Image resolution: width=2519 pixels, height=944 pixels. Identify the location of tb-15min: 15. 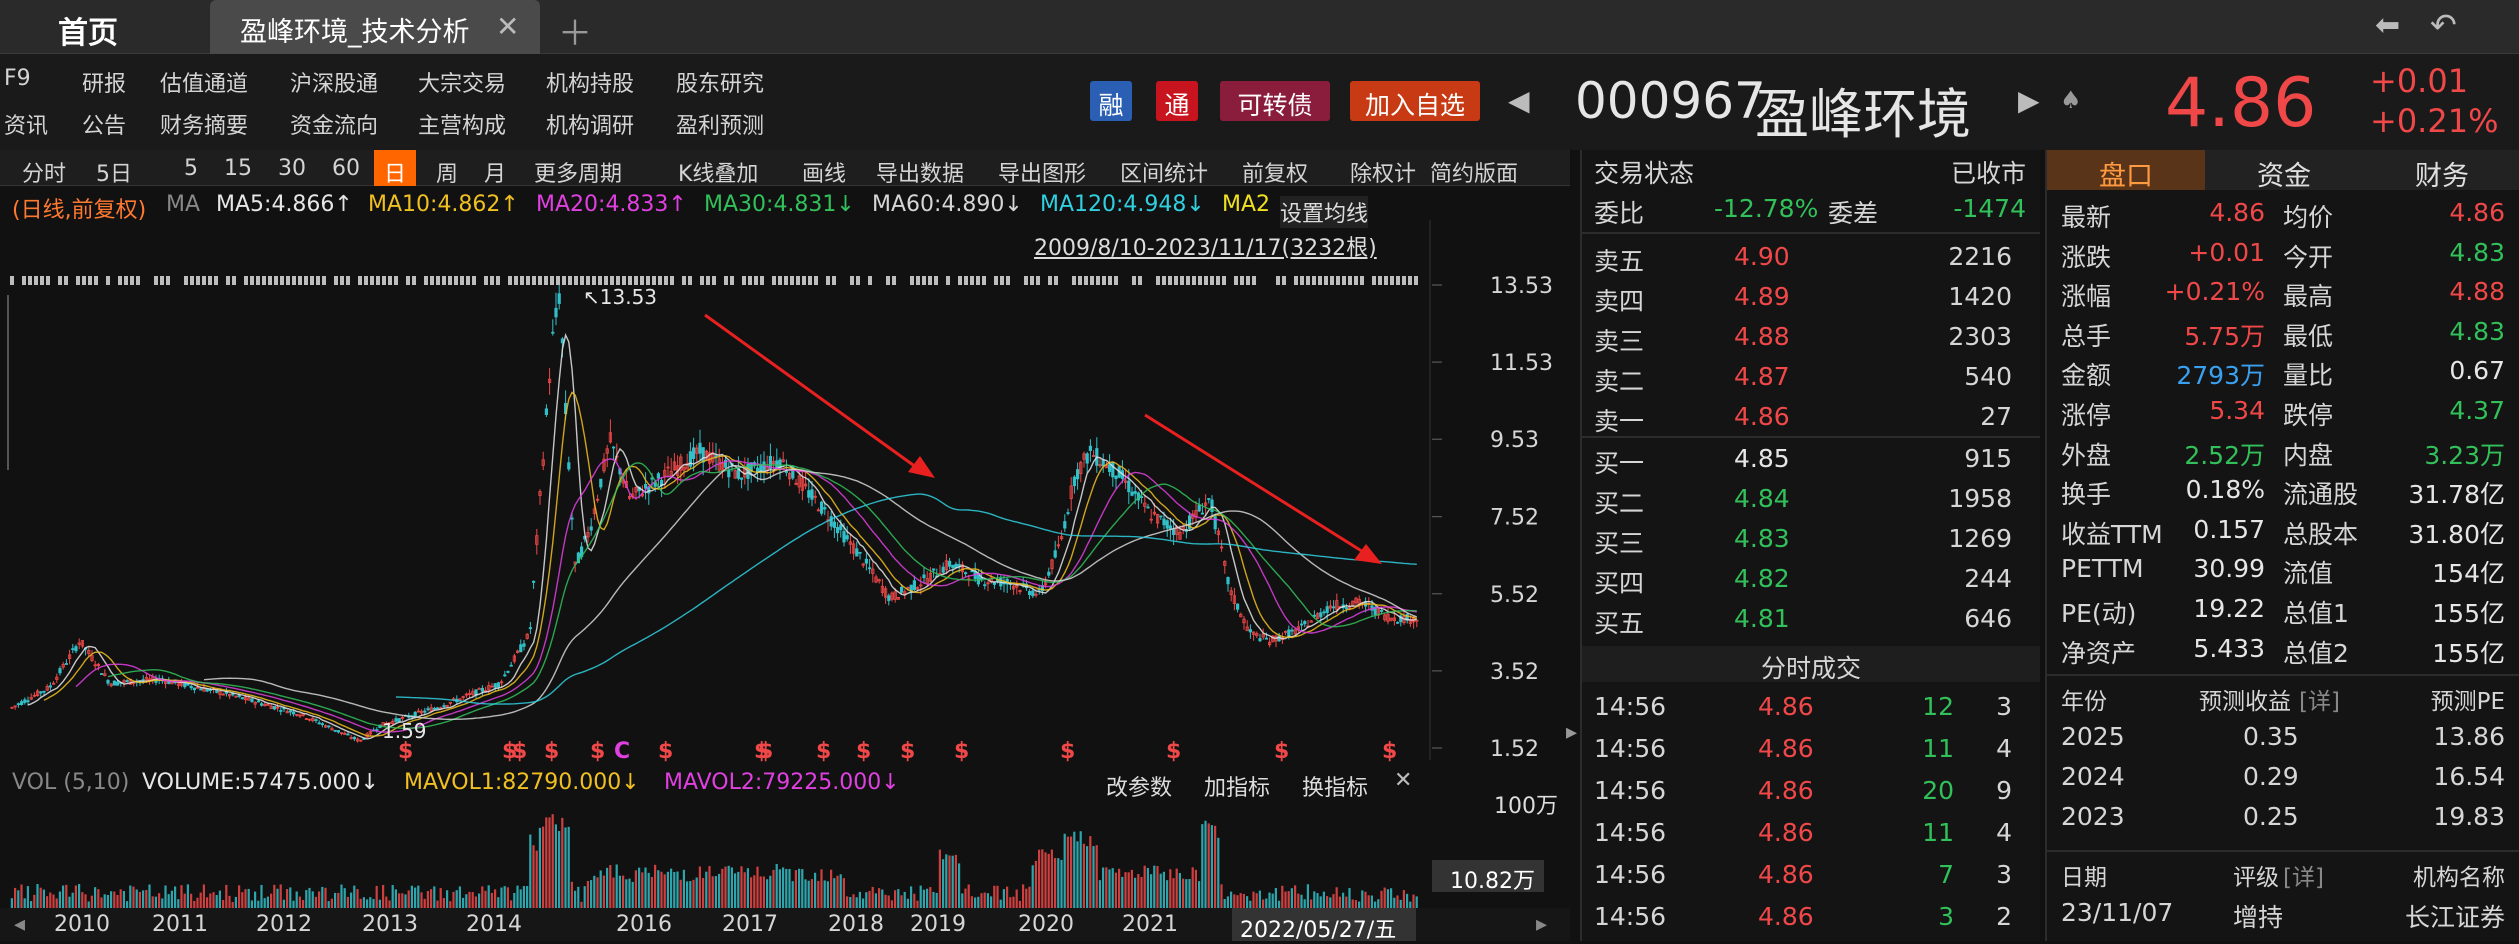
(238, 168).